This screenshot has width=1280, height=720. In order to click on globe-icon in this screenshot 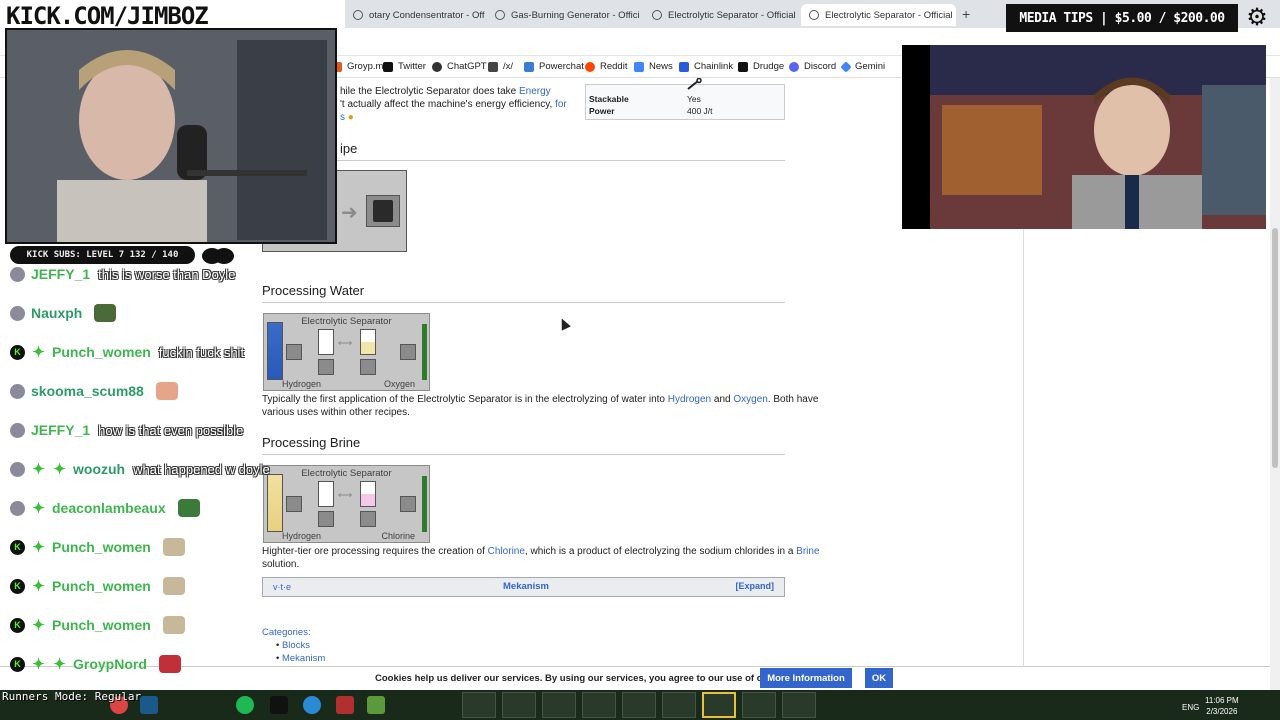, I will do `click(500, 15)`.